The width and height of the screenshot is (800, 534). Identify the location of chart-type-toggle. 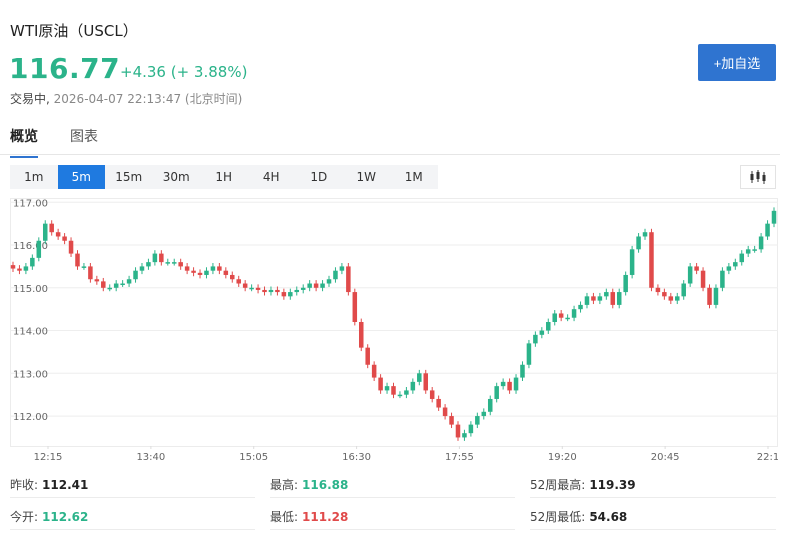
(758, 177).